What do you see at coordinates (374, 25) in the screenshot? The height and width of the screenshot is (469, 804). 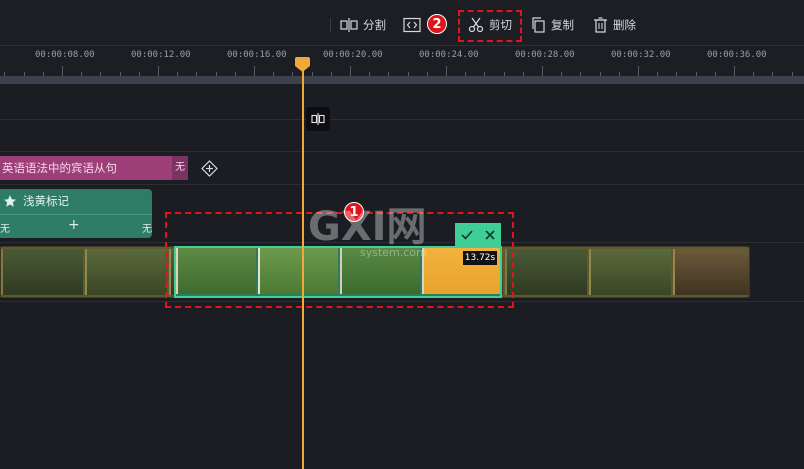 I see `split-label: 分割` at bounding box center [374, 25].